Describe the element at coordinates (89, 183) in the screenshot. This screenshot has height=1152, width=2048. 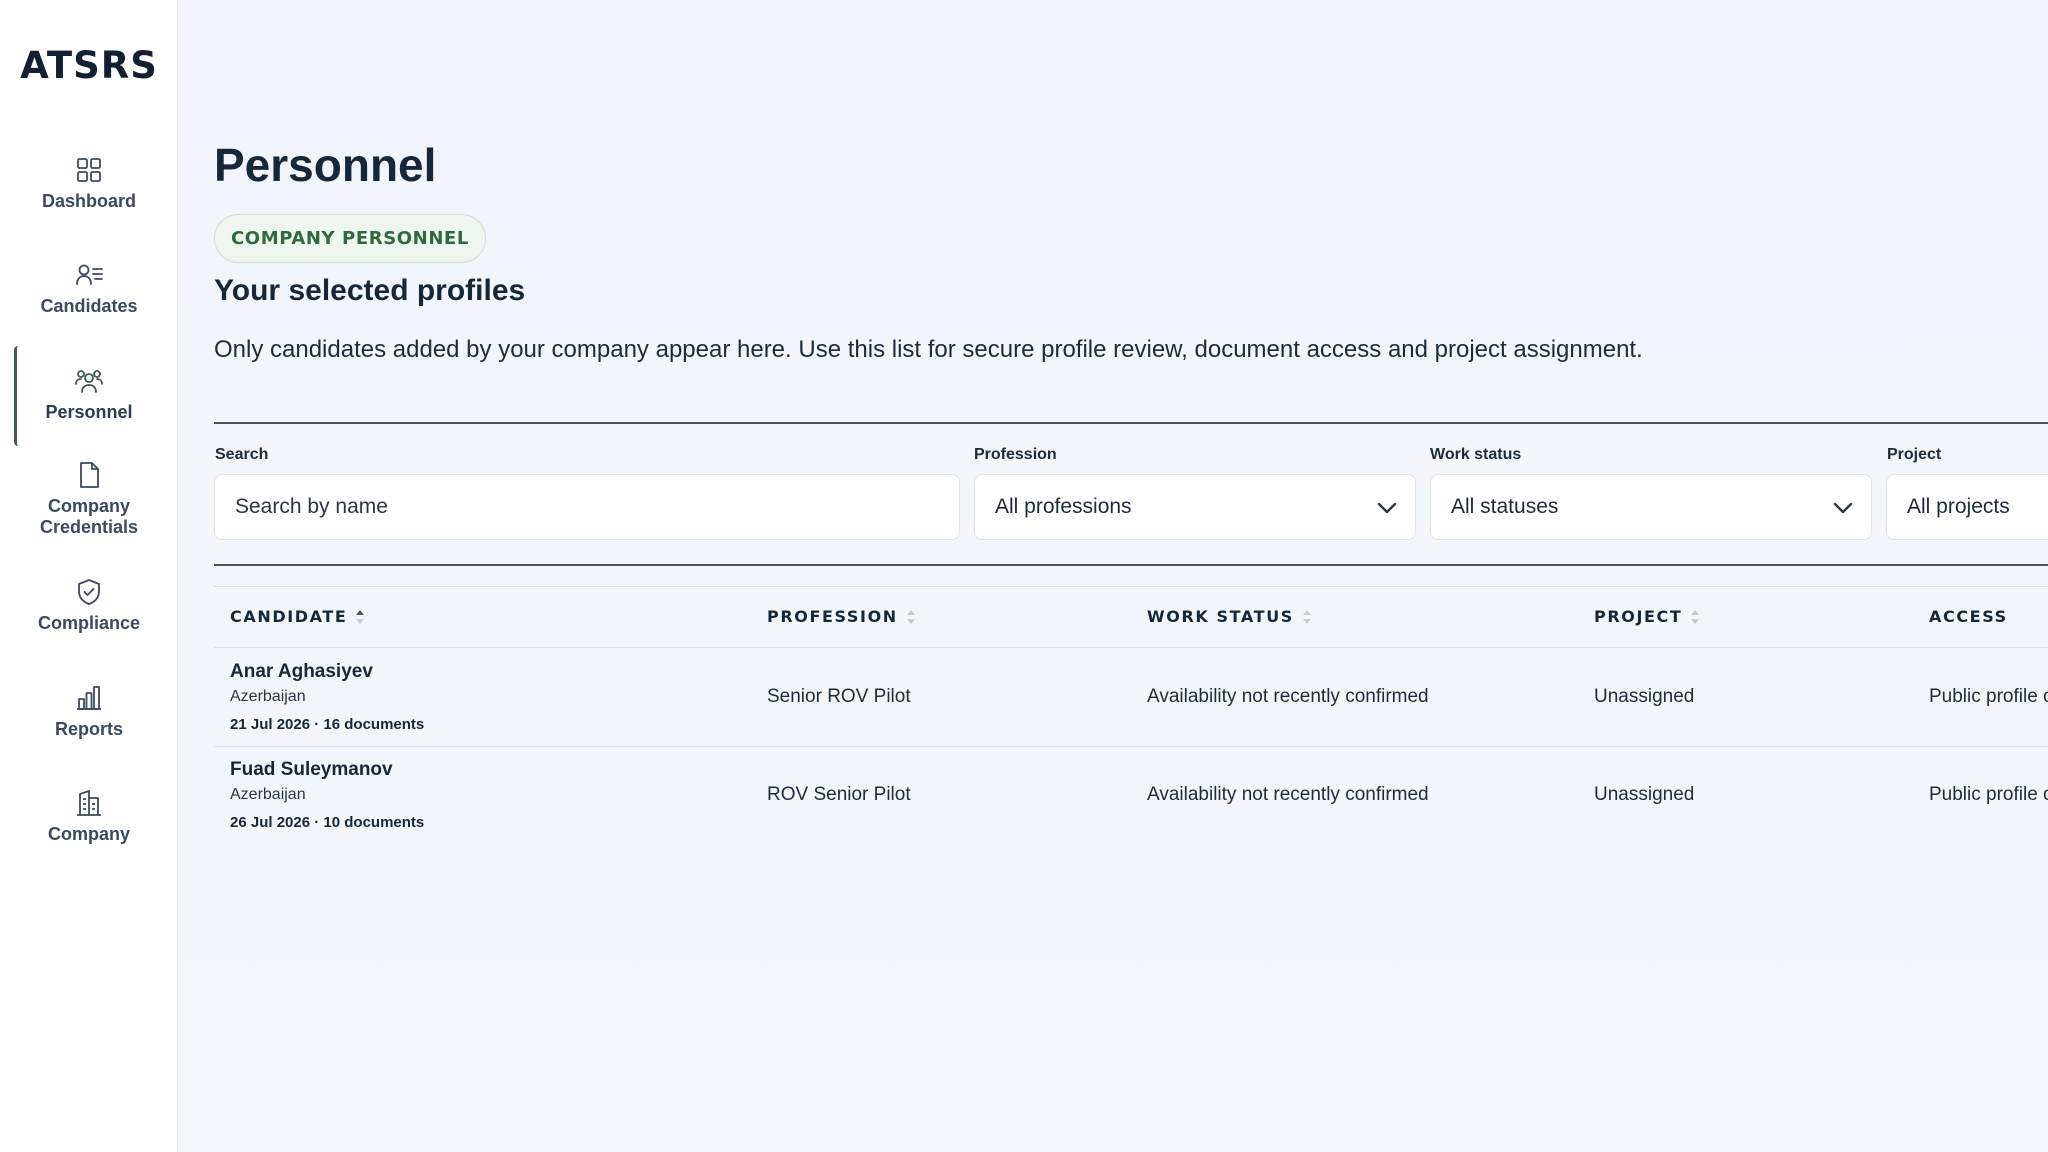
I see `nav-item-dashboard: Dashboard` at that location.